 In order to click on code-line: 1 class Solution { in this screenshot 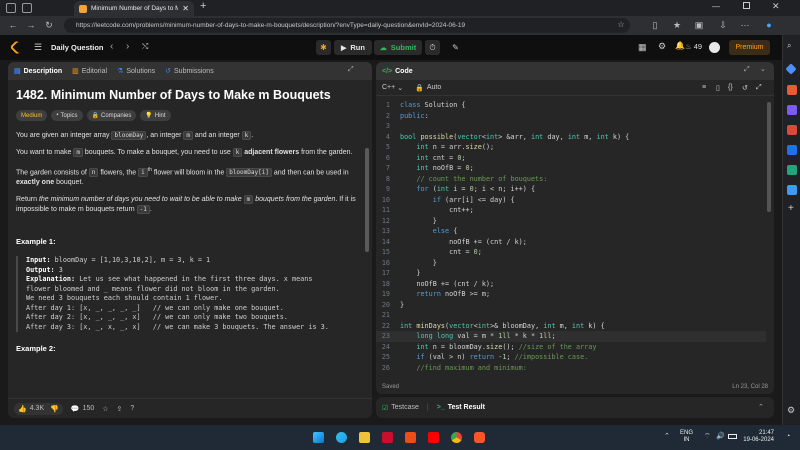, I will do `click(571, 105)`.